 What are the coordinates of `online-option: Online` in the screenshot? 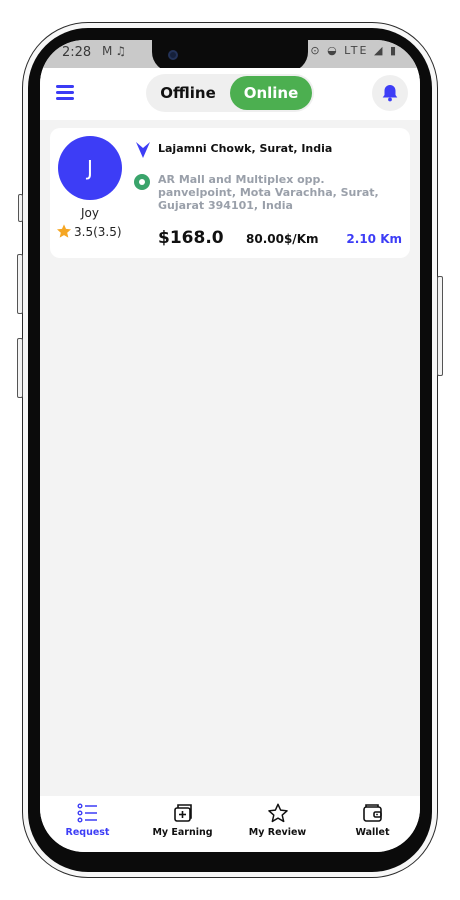 It's located at (271, 93).